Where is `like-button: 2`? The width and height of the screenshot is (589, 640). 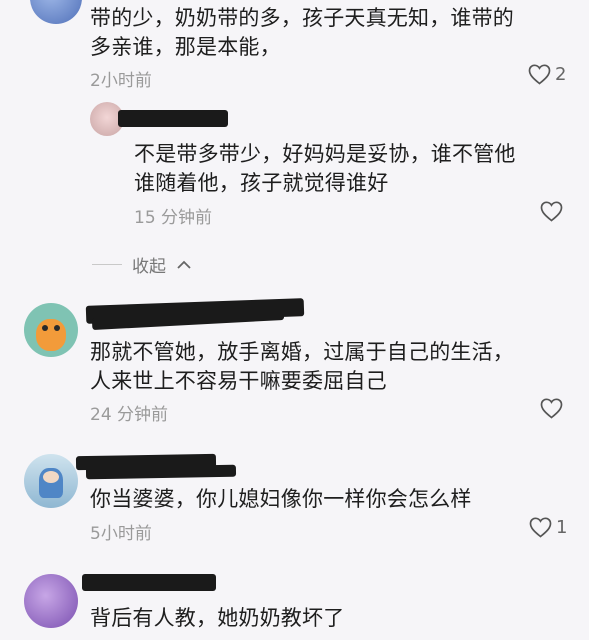 like-button: 2 is located at coordinates (546, 74).